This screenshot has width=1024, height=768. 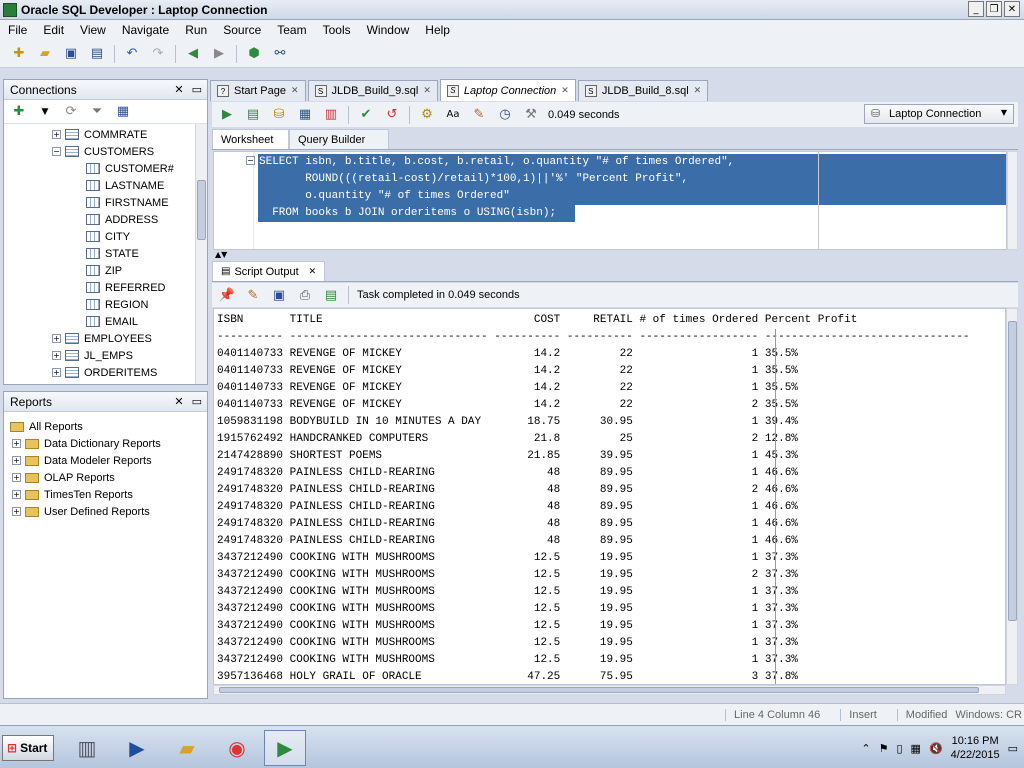 I want to click on binoculars-icon: ⚯, so click(x=280, y=54).